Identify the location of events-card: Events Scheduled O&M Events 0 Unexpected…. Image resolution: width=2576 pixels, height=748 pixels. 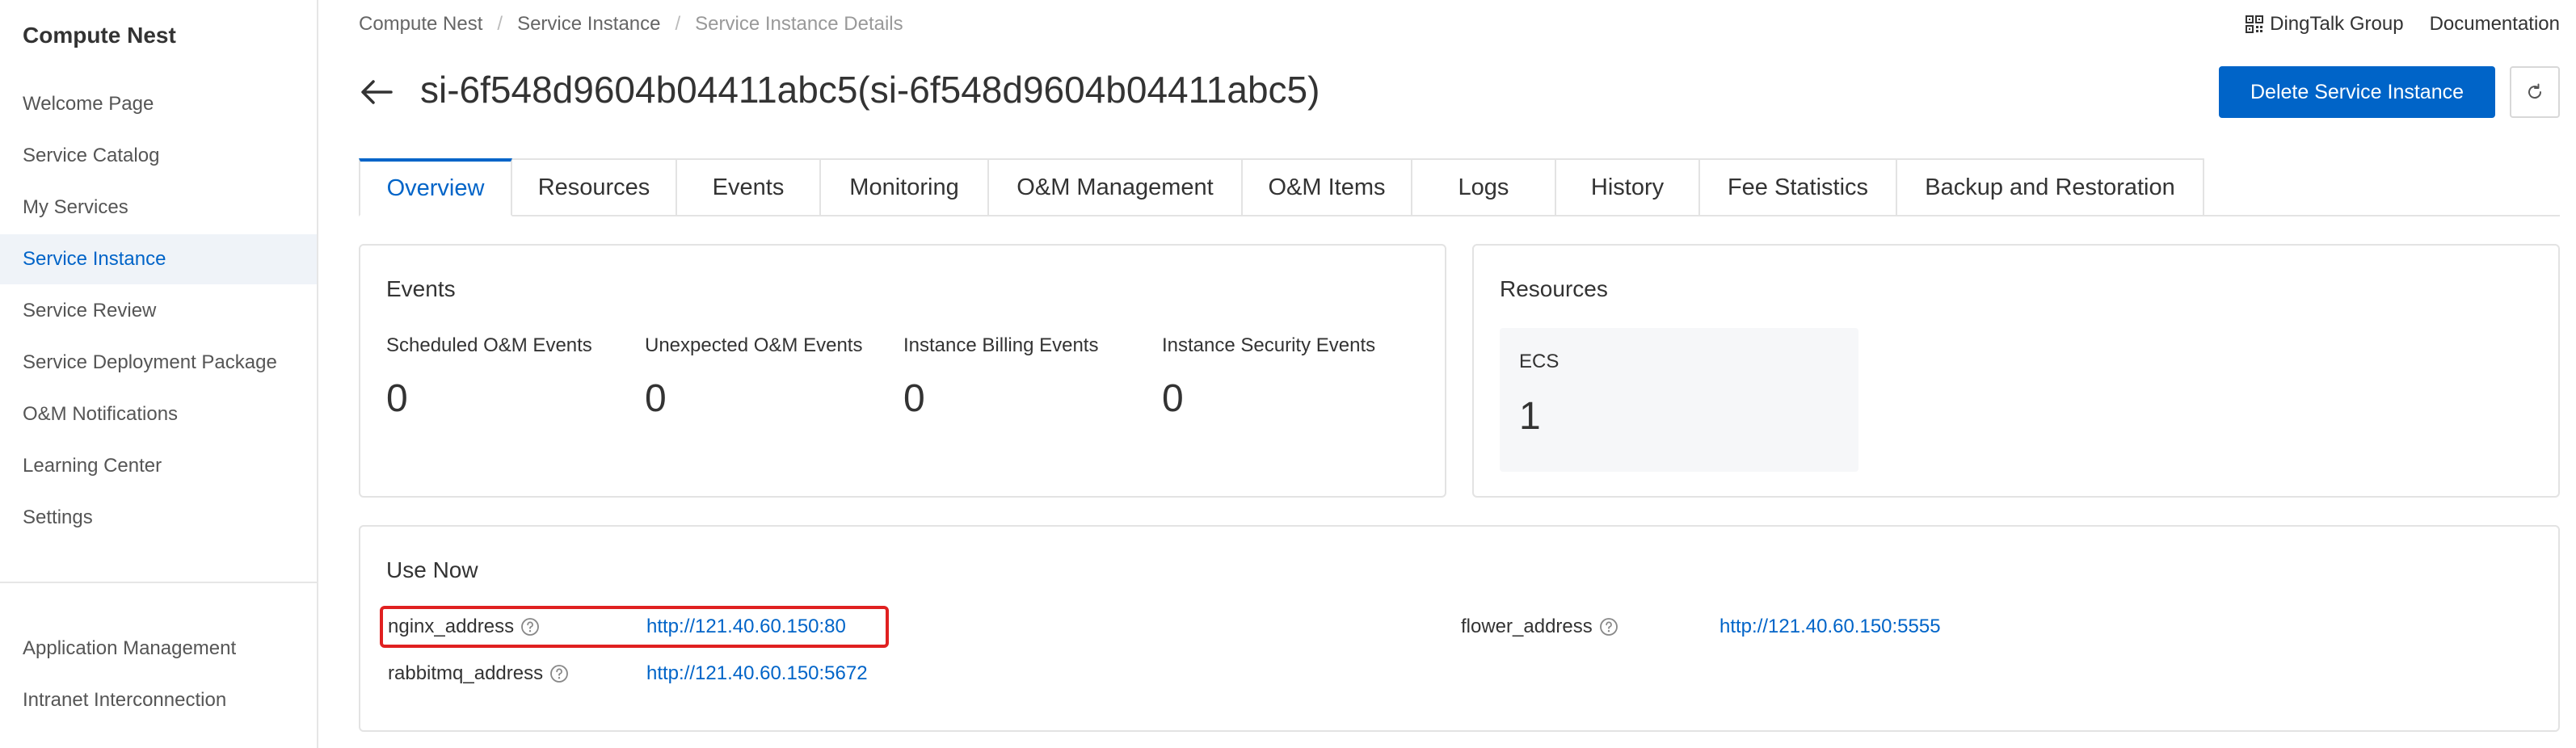
(902, 371).